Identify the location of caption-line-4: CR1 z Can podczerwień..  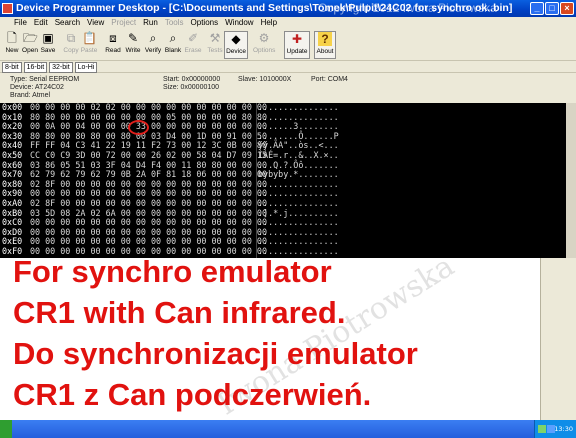
(192, 394).